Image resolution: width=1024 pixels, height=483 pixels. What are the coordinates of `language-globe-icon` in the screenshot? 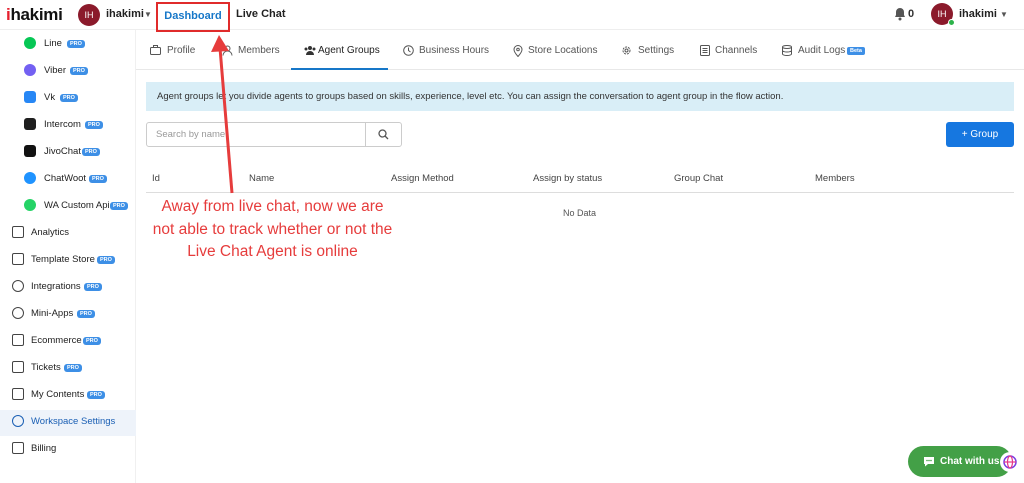 It's located at (1010, 462).